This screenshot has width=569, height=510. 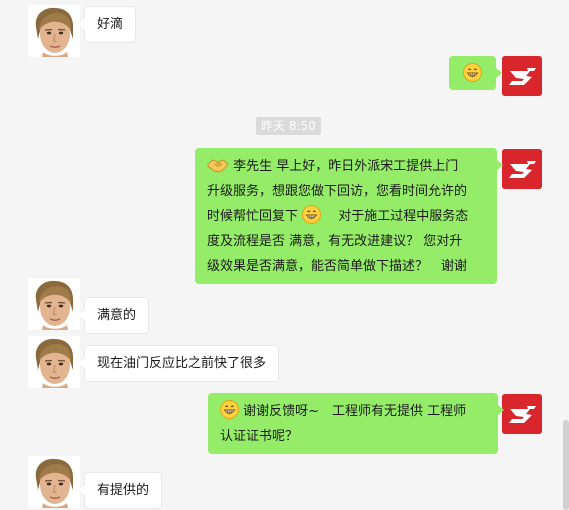 What do you see at coordinates (397, 216) in the screenshot?
I see `message-text: 对于施工过程中服务态` at bounding box center [397, 216].